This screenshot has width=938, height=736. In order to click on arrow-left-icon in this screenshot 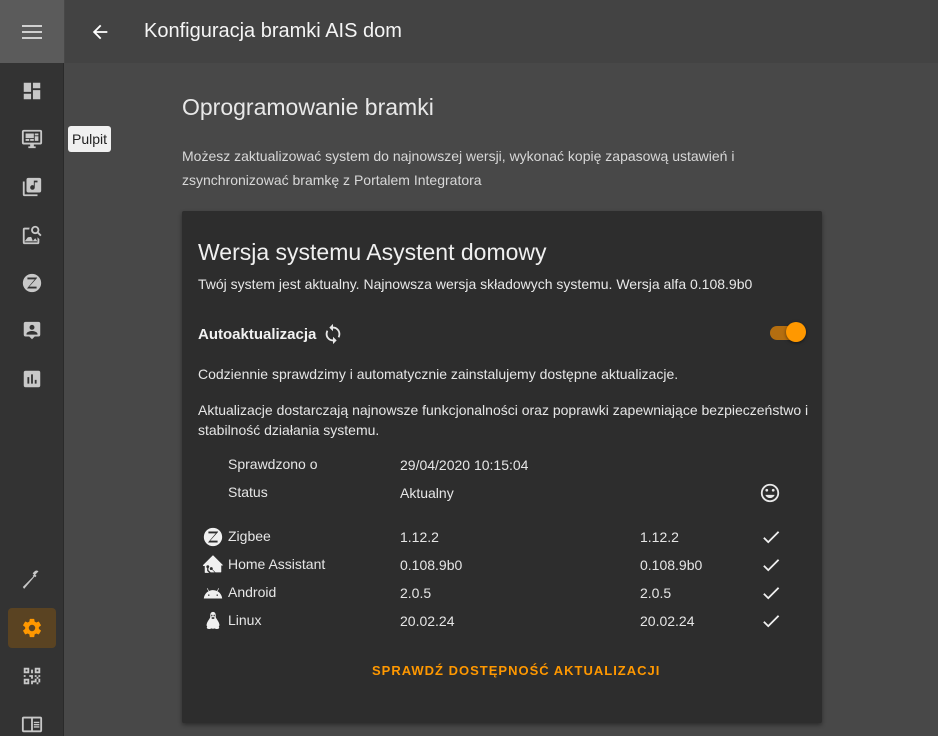, I will do `click(100, 31)`.